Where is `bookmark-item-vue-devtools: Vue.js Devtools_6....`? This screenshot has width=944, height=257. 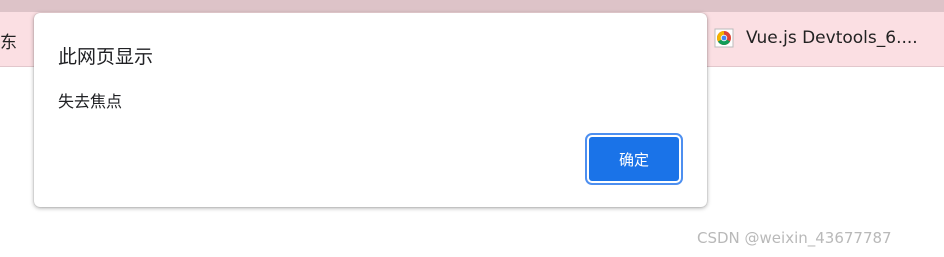
bookmark-item-vue-devtools: Vue.js Devtools_6.... is located at coordinates (816, 38).